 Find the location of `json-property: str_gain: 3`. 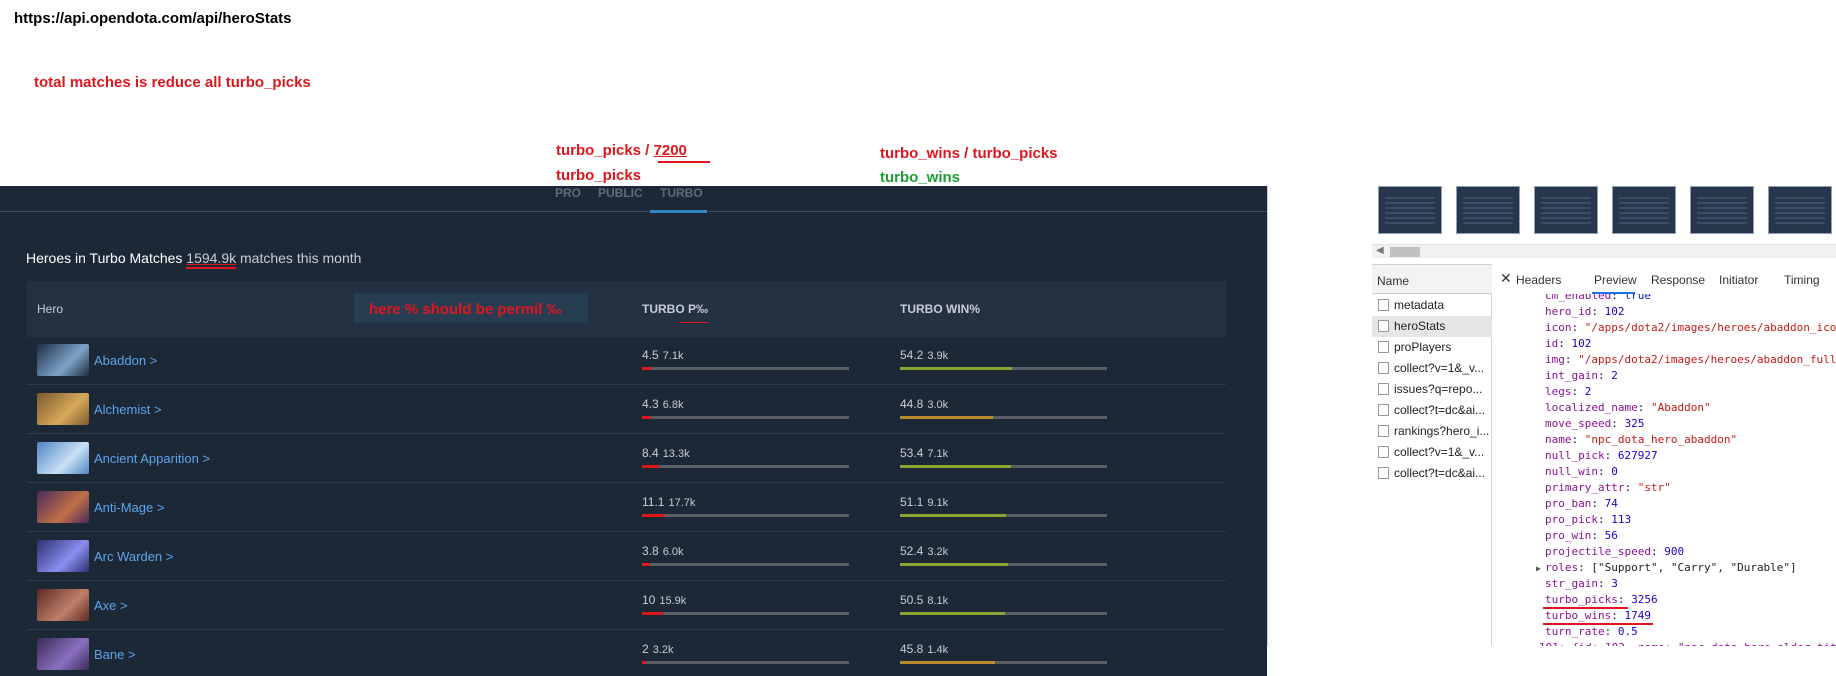

json-property: str_gain: 3 is located at coordinates (1581, 583).